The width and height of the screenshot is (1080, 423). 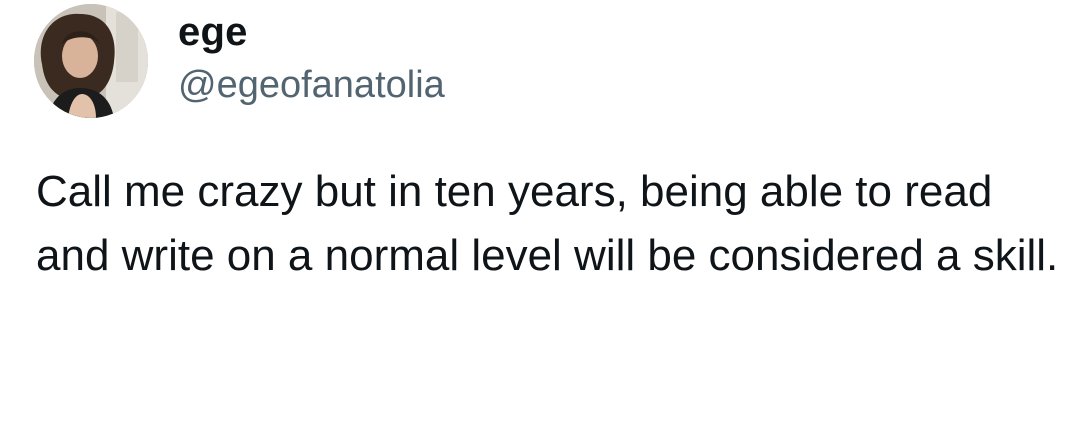 I want to click on display-name: ege, so click(x=213, y=32).